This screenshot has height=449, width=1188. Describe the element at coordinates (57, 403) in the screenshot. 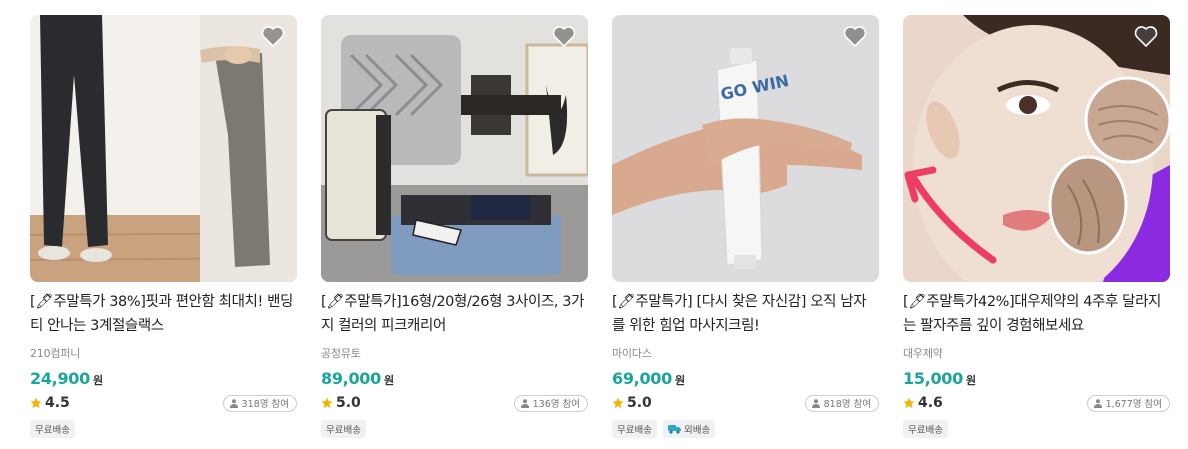

I see `rating-value: 4.5` at that location.